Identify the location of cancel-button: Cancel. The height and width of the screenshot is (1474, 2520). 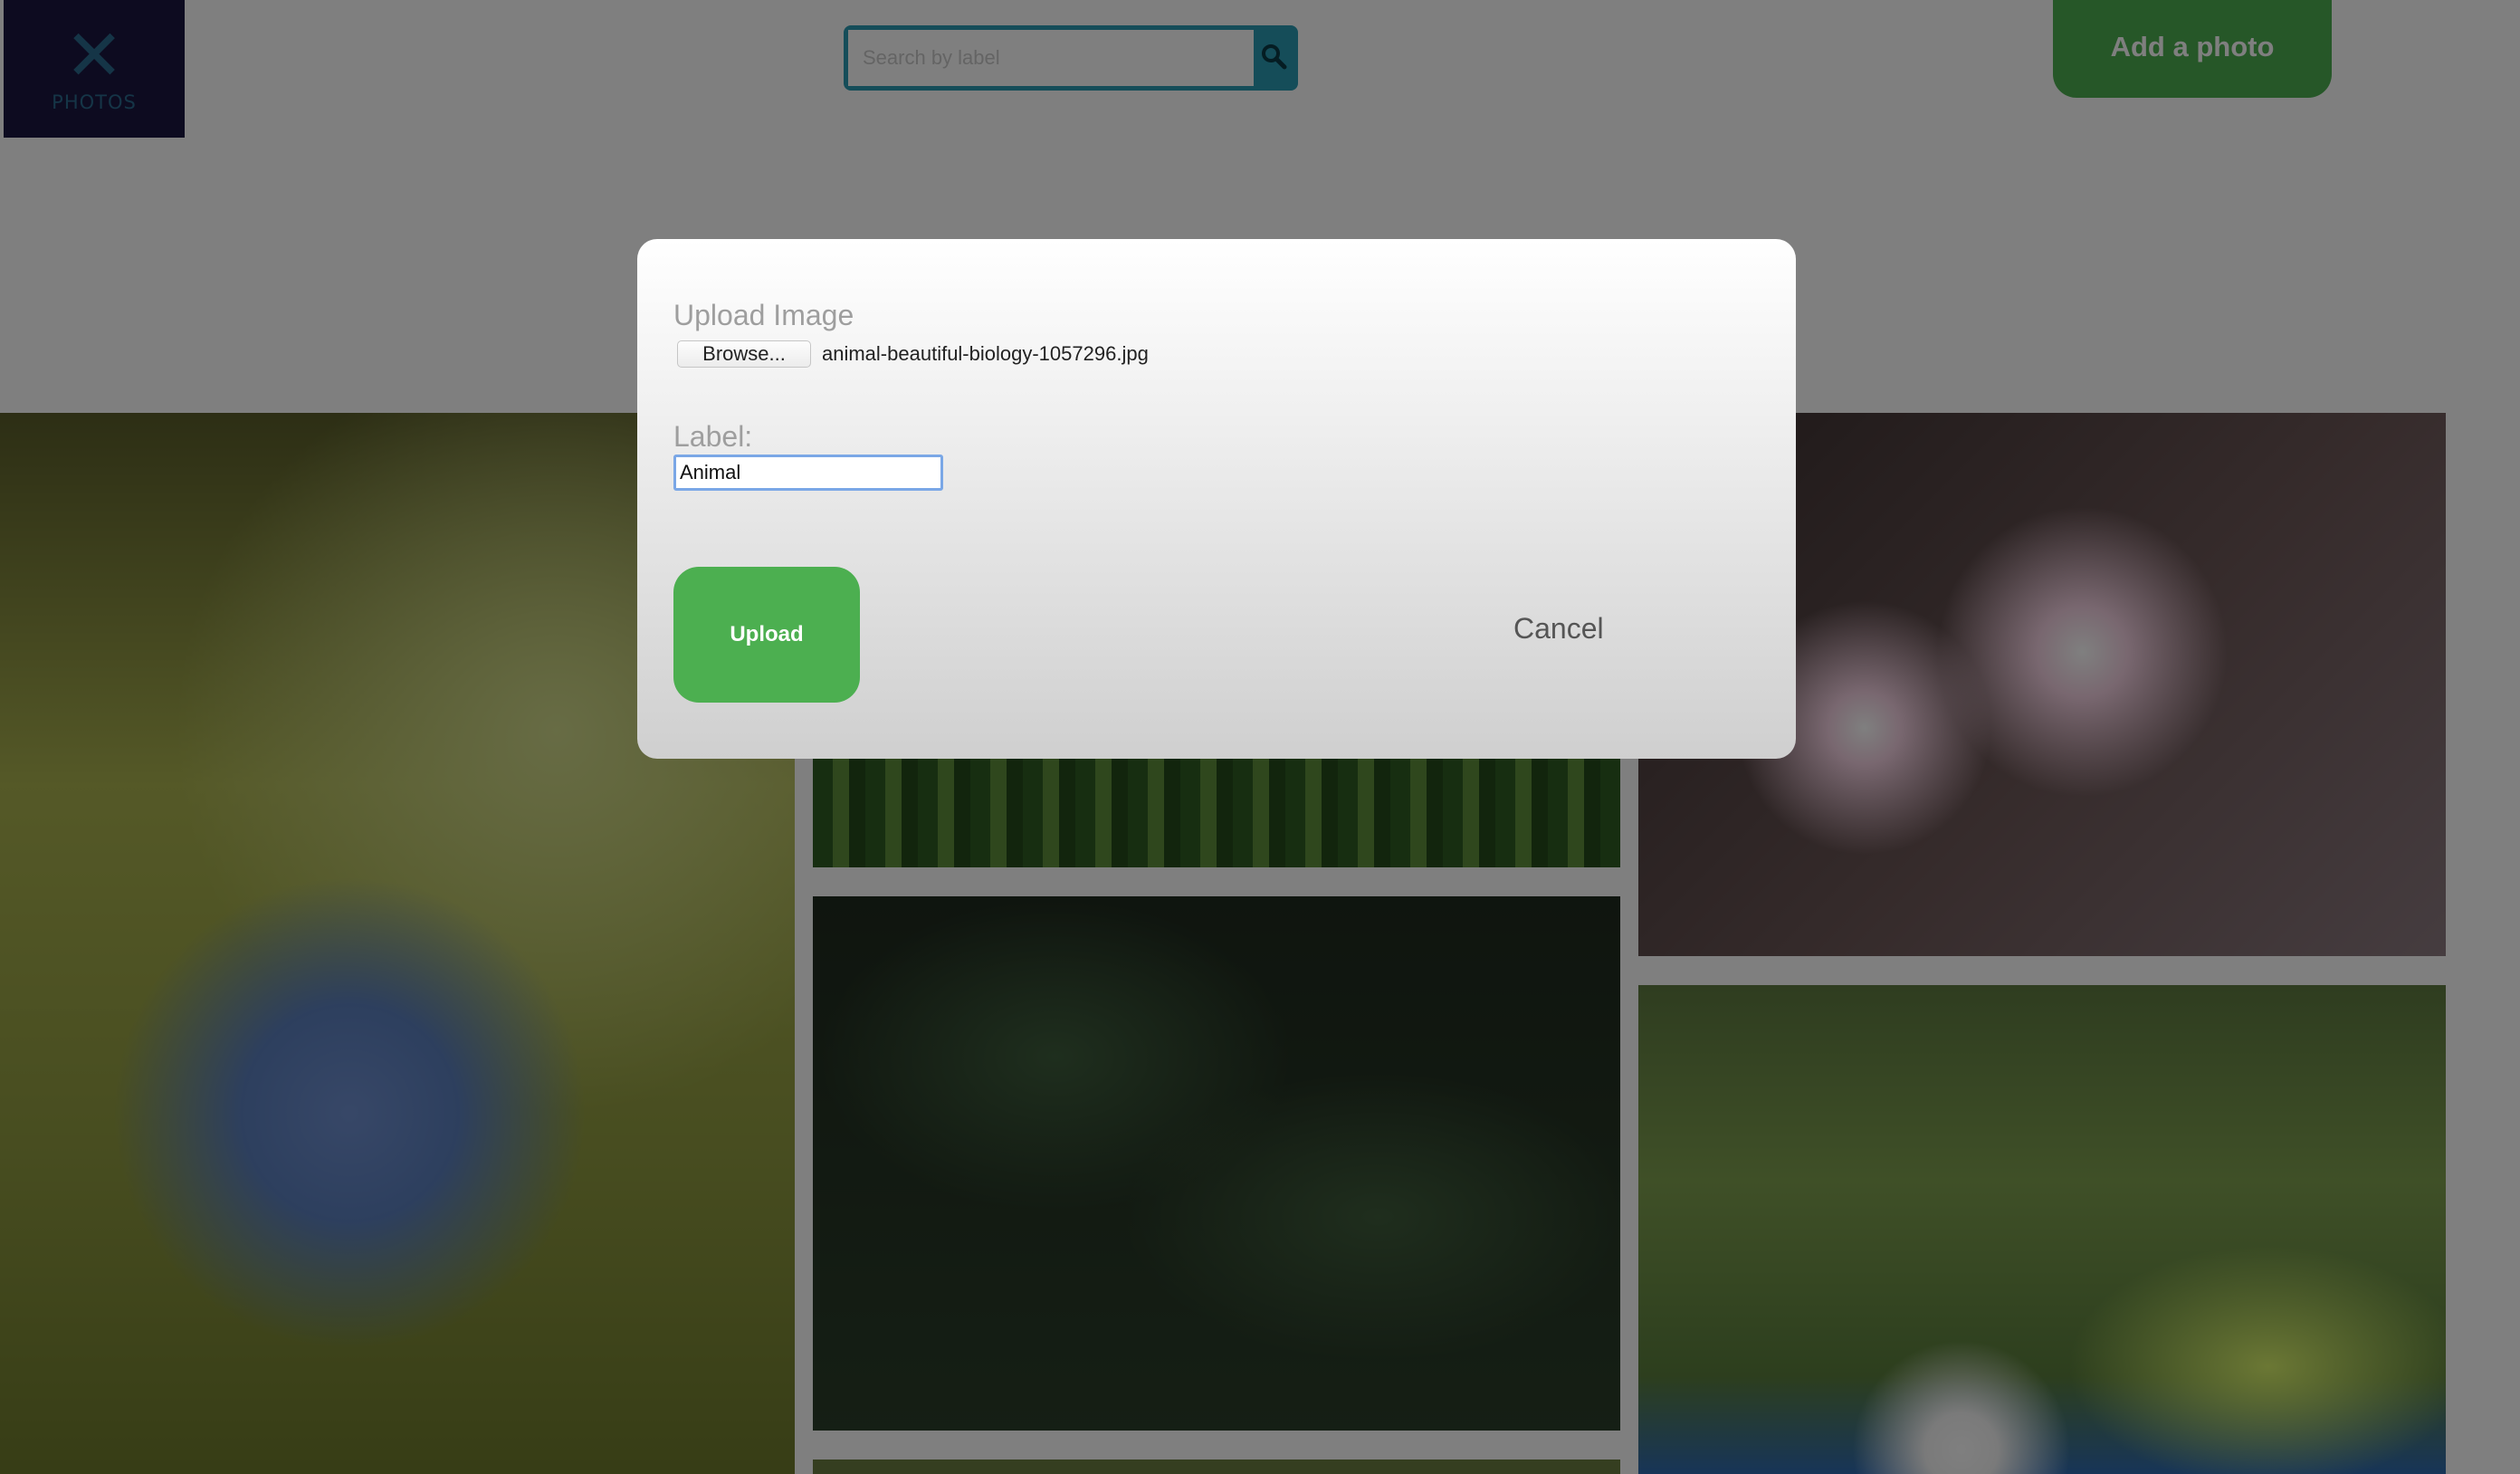
(1558, 629).